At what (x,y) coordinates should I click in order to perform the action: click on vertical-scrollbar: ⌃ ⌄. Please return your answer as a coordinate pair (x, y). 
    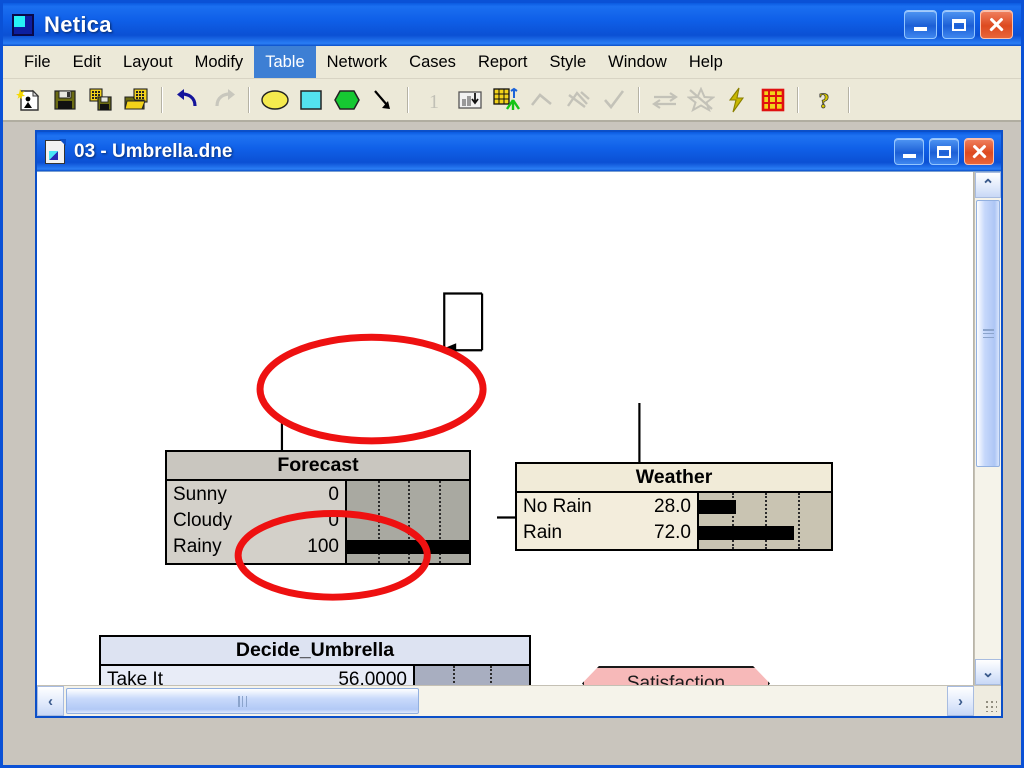
    Looking at the image, I should click on (987, 428).